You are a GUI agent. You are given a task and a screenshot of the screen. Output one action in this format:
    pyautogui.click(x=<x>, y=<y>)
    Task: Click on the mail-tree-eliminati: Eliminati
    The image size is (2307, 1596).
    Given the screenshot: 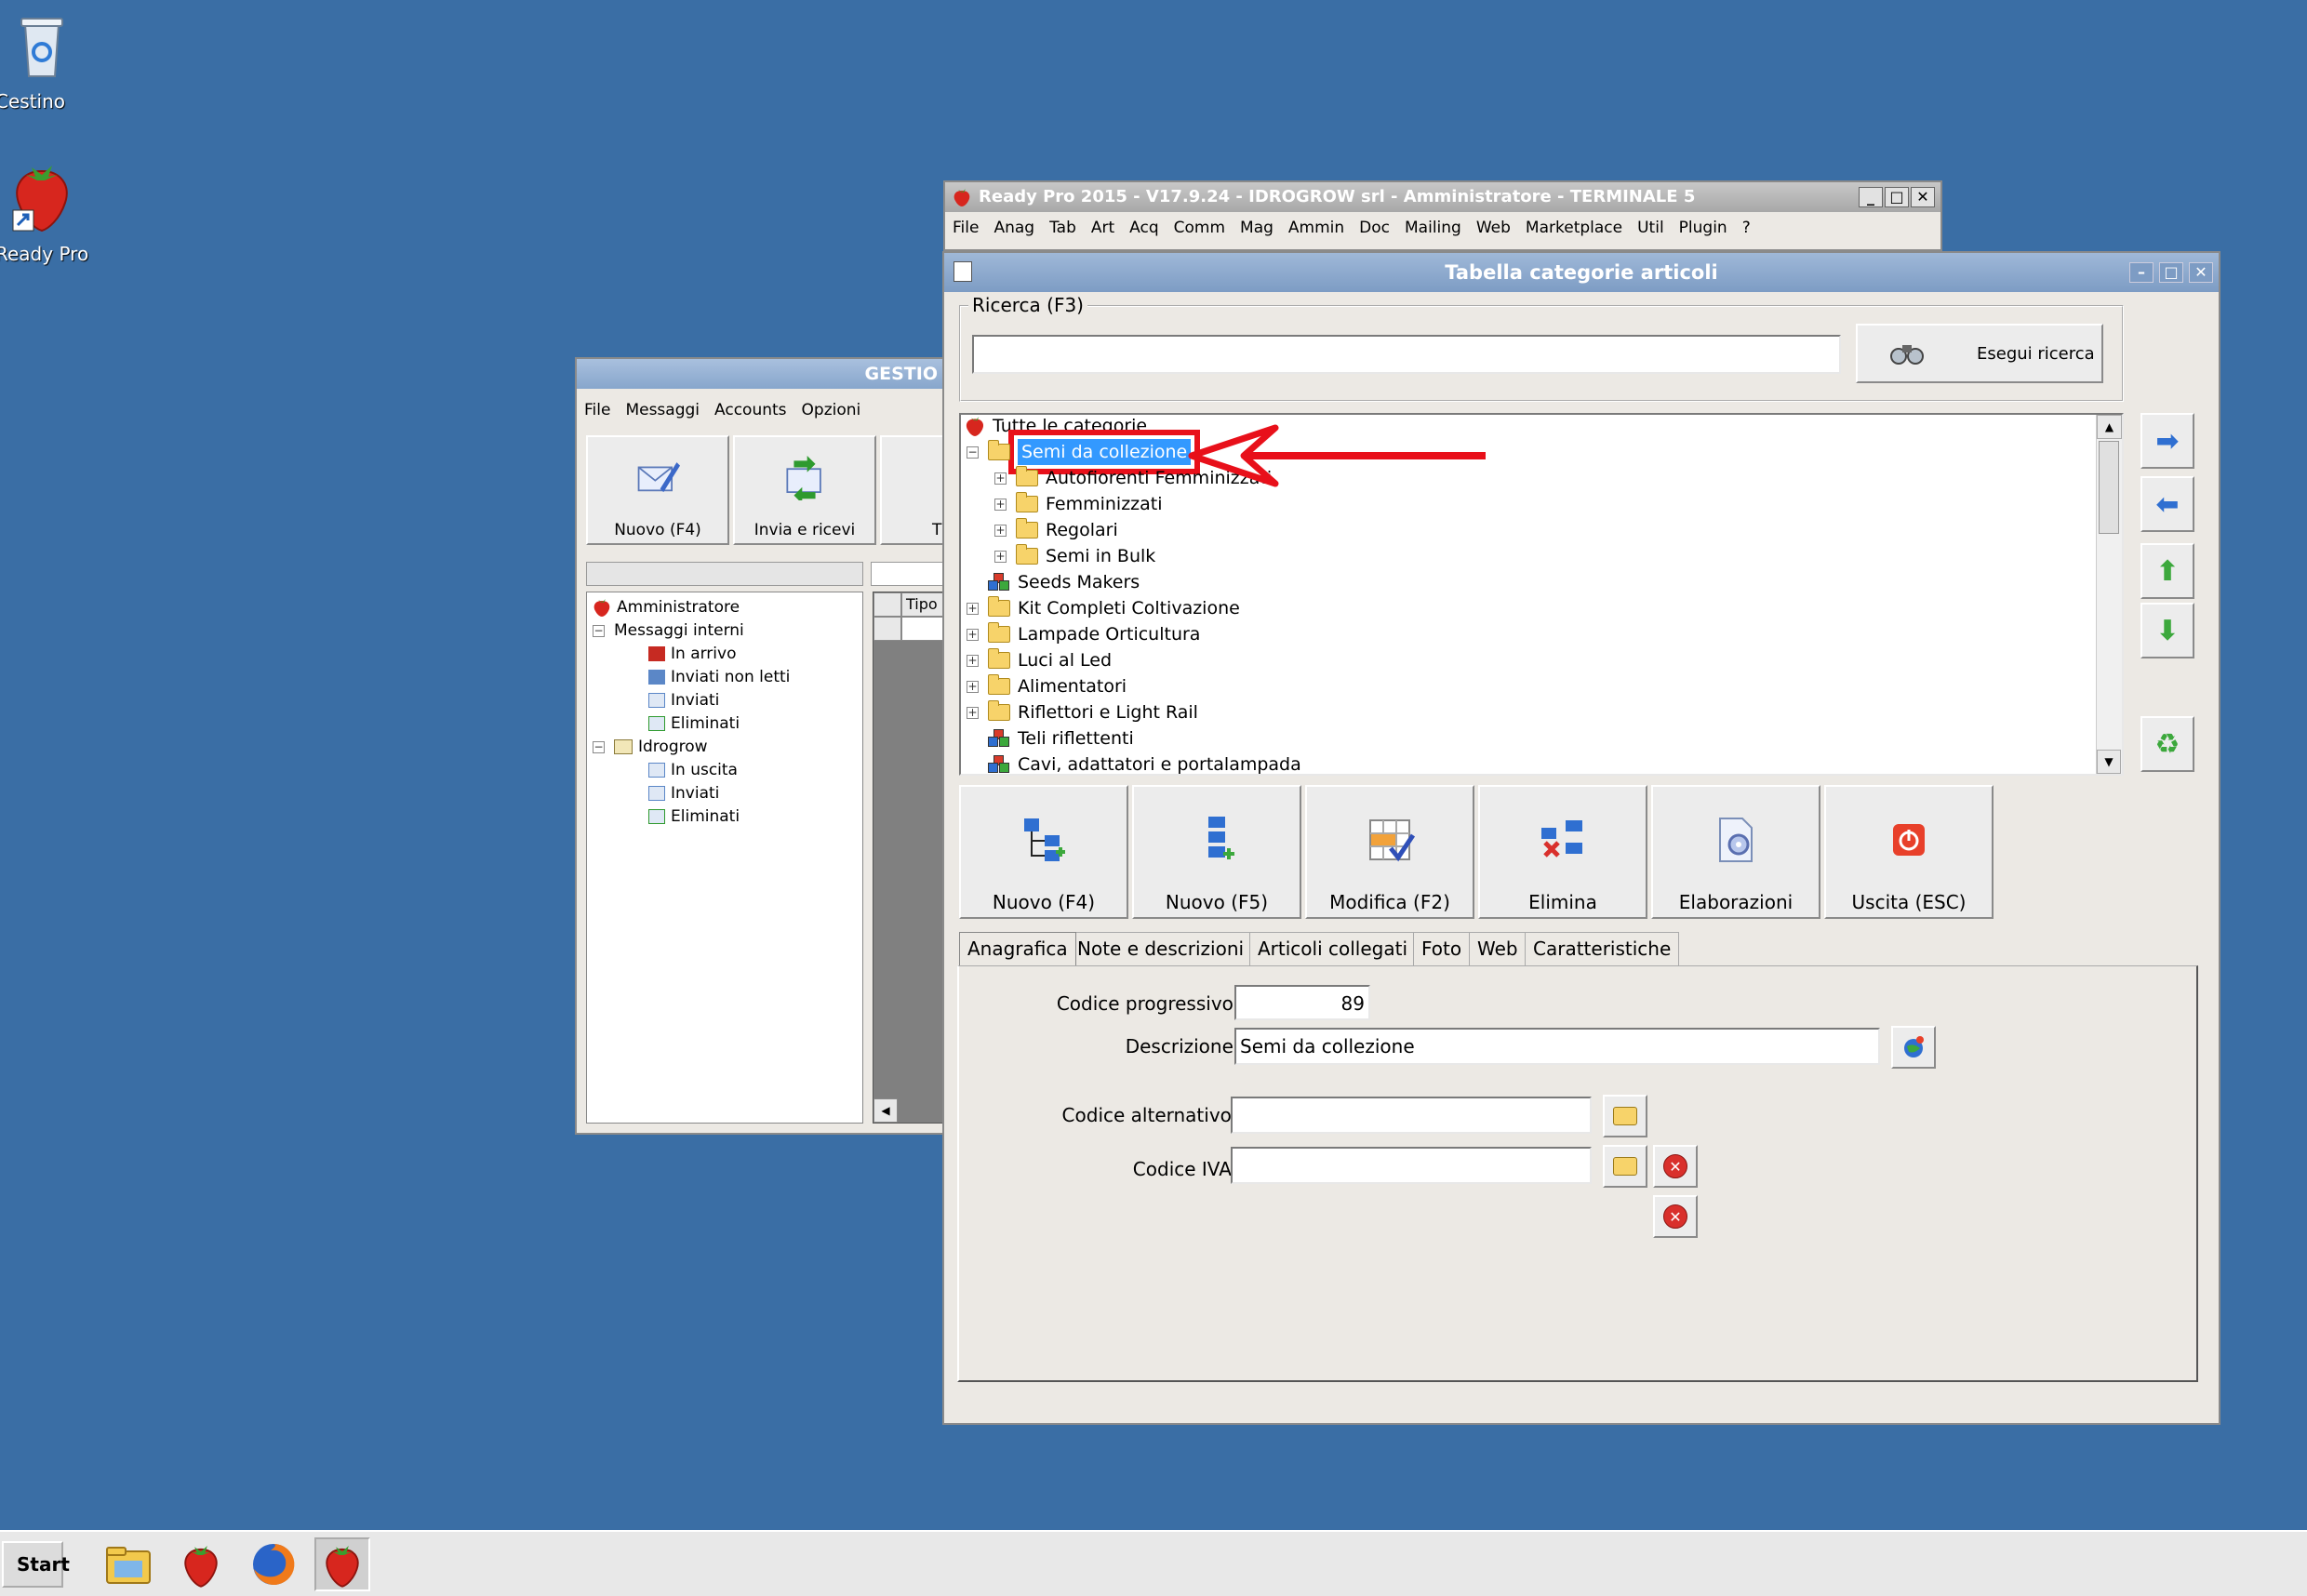 What is the action you would take?
    pyautogui.click(x=694, y=724)
    